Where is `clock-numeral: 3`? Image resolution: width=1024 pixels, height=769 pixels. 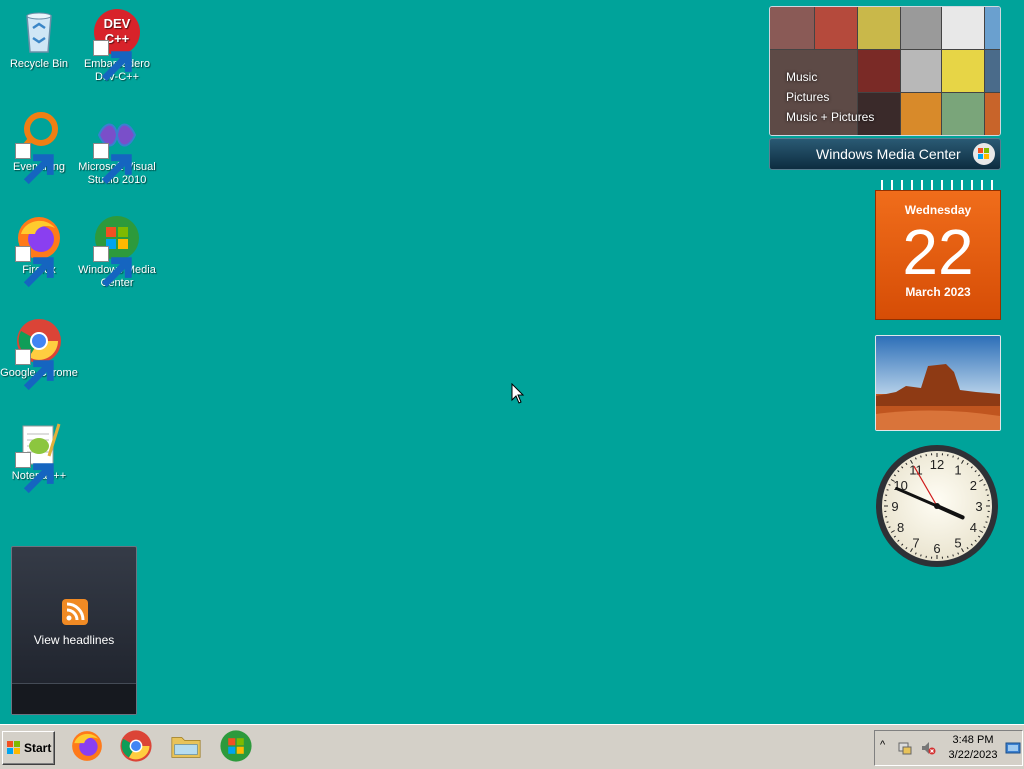
clock-numeral: 3 is located at coordinates (978, 506).